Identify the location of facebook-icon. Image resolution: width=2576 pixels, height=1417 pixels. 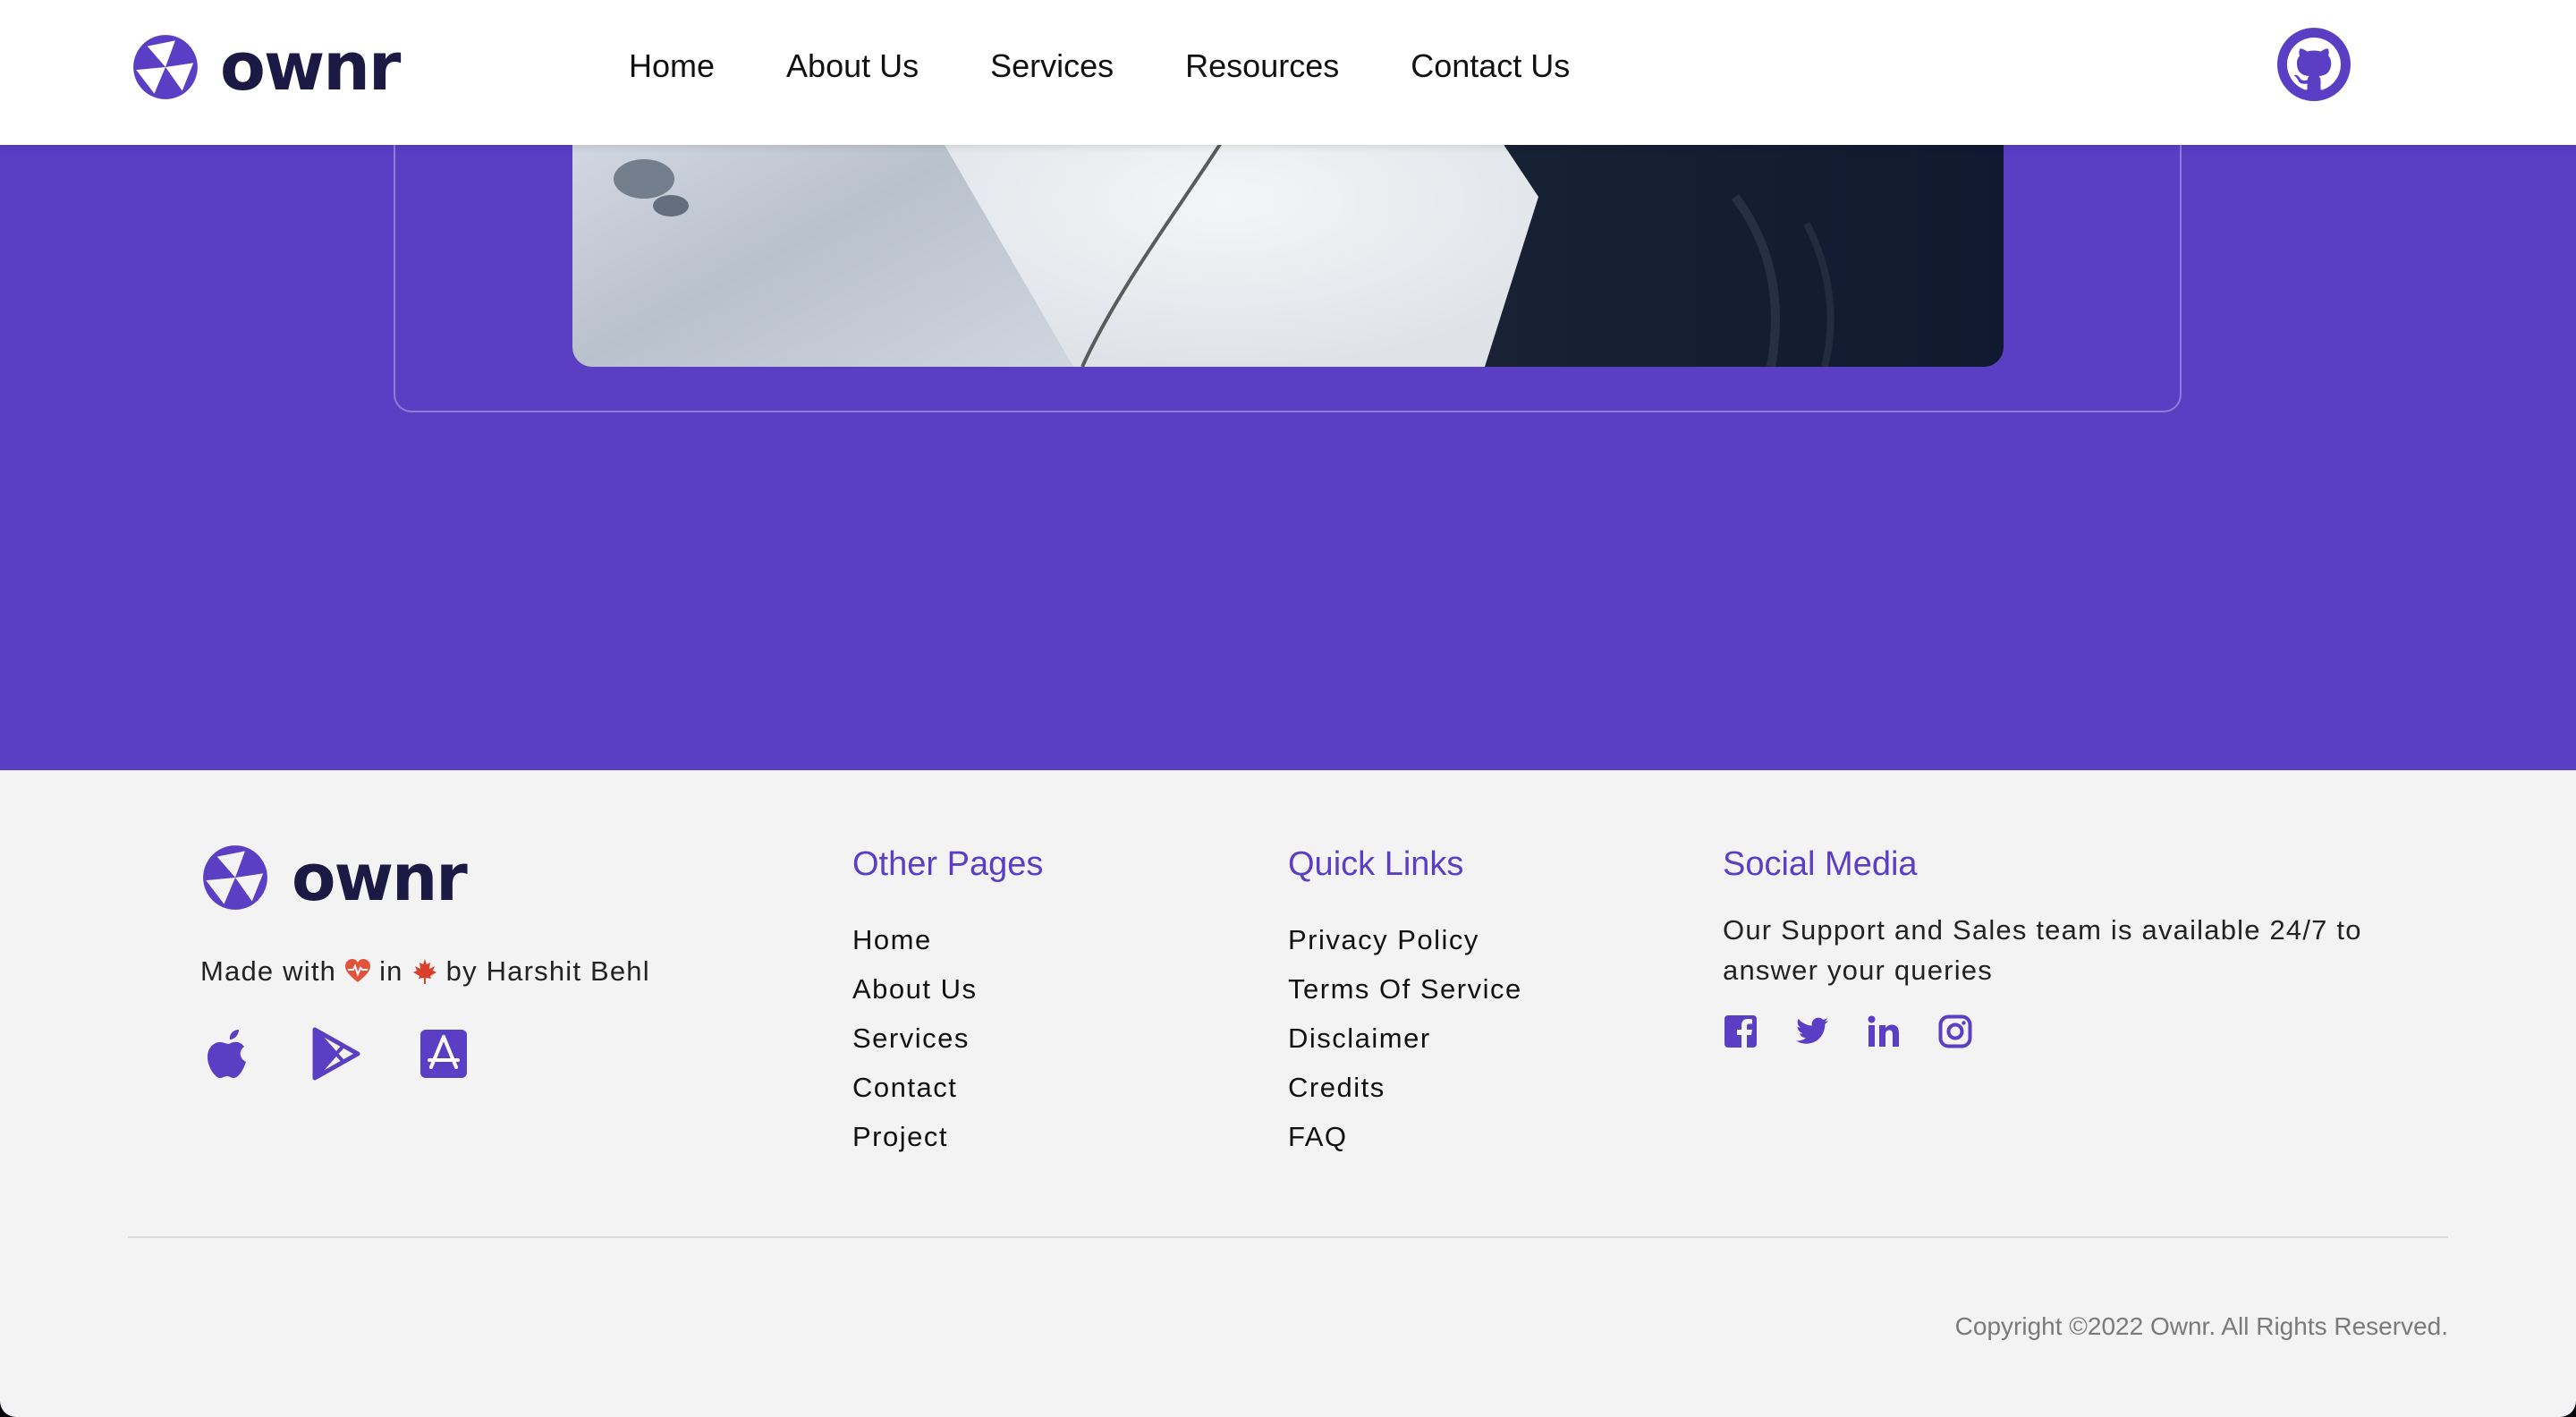
(1740, 1032).